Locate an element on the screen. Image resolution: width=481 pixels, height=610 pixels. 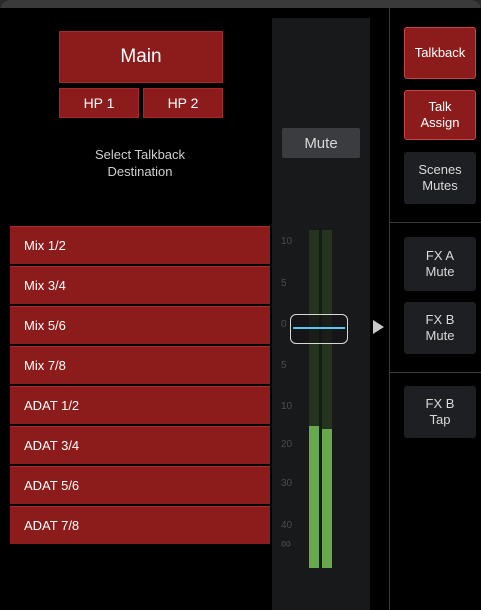
destination-adat-5-6: ADAT 5/6 is located at coordinates (140, 485).